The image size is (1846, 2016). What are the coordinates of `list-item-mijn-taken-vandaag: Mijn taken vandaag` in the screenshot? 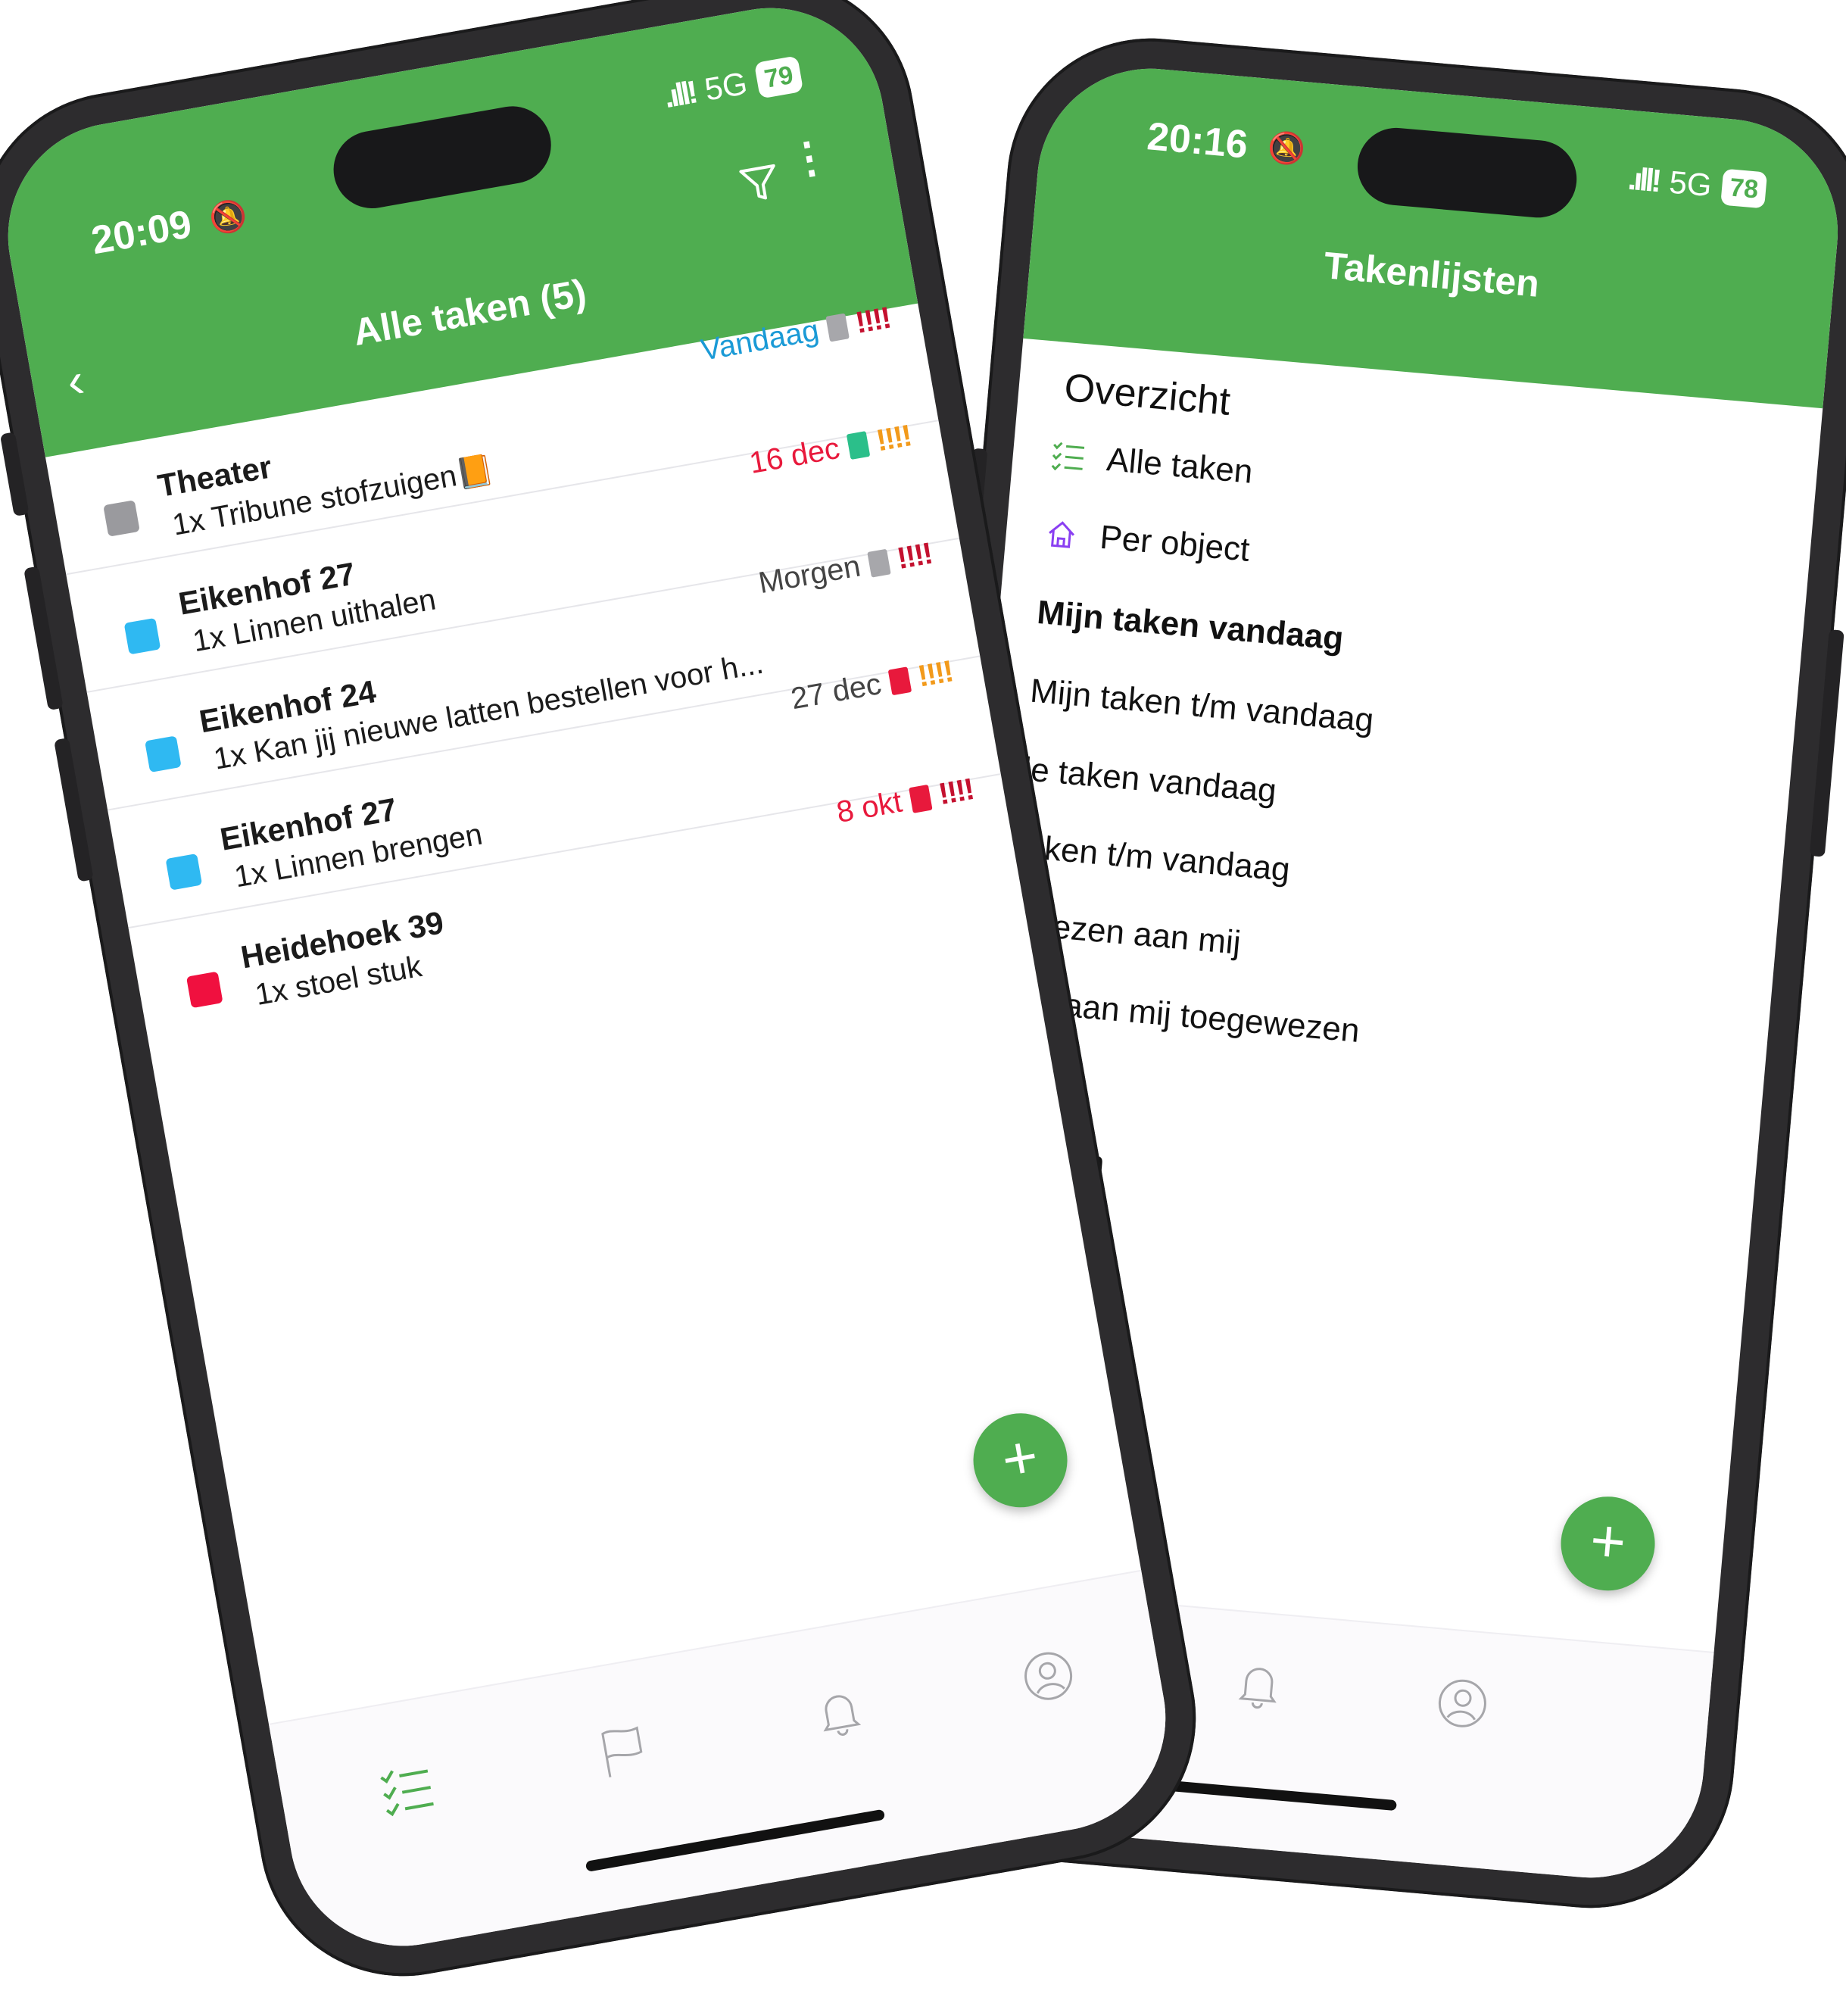 It's located at (1191, 626).